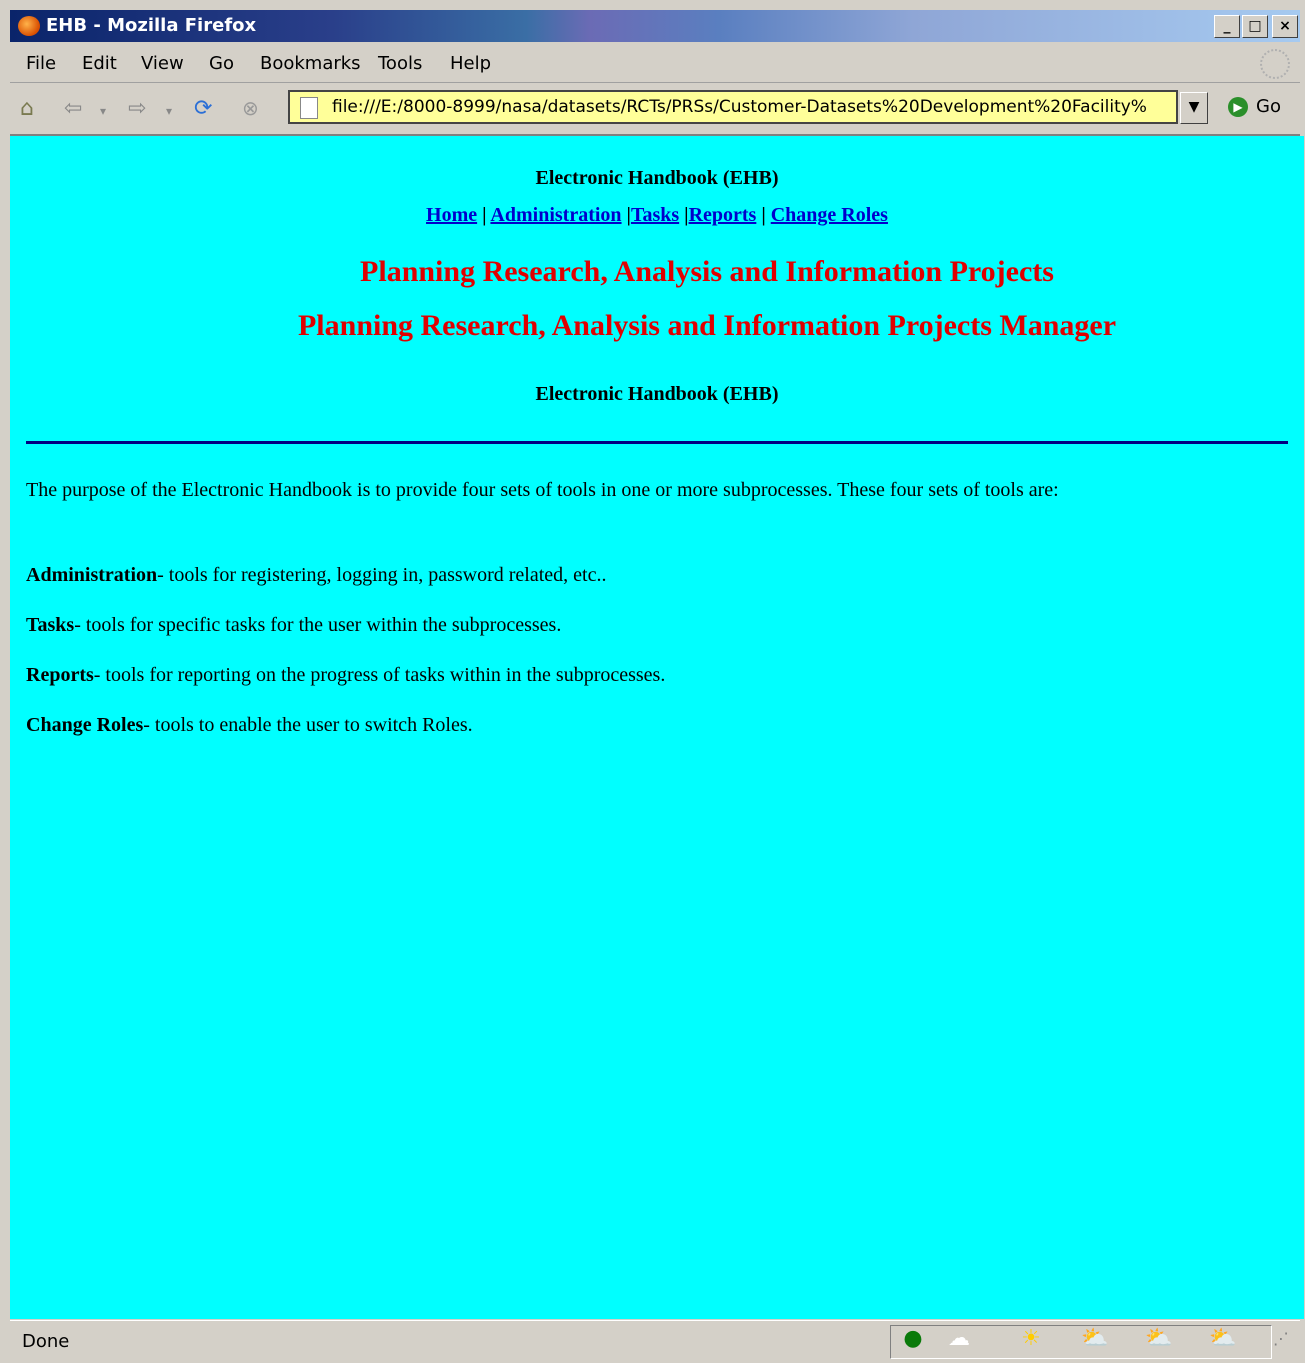 The width and height of the screenshot is (1305, 1363). I want to click on menu-tools: Tools, so click(400, 63).